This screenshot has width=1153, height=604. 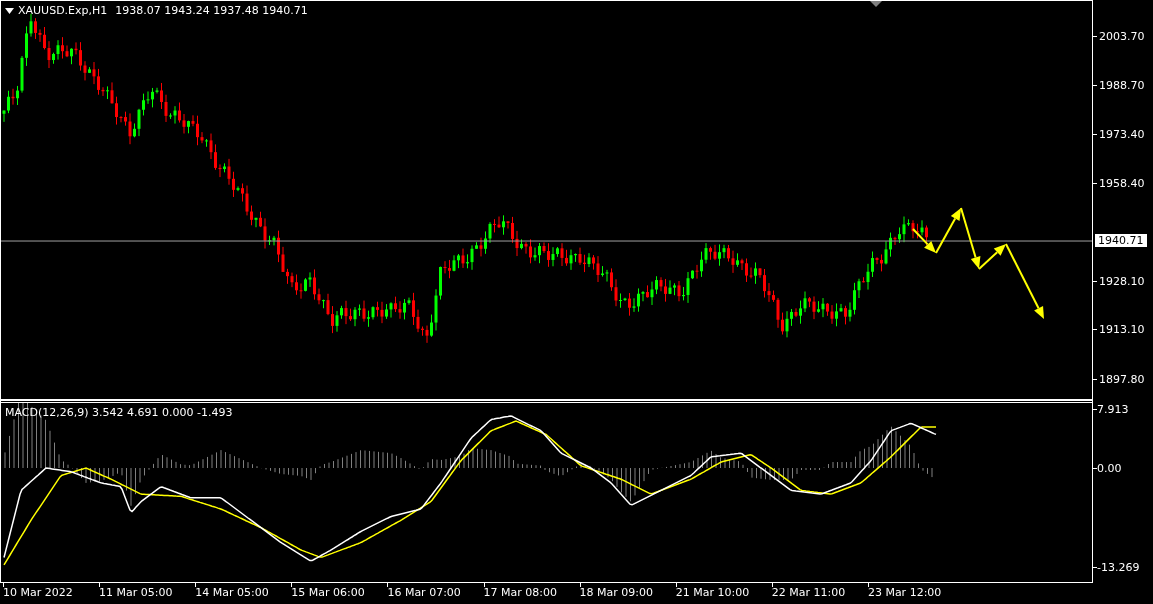 I want to click on macd-axis-label: -13.269, so click(x=1118, y=567).